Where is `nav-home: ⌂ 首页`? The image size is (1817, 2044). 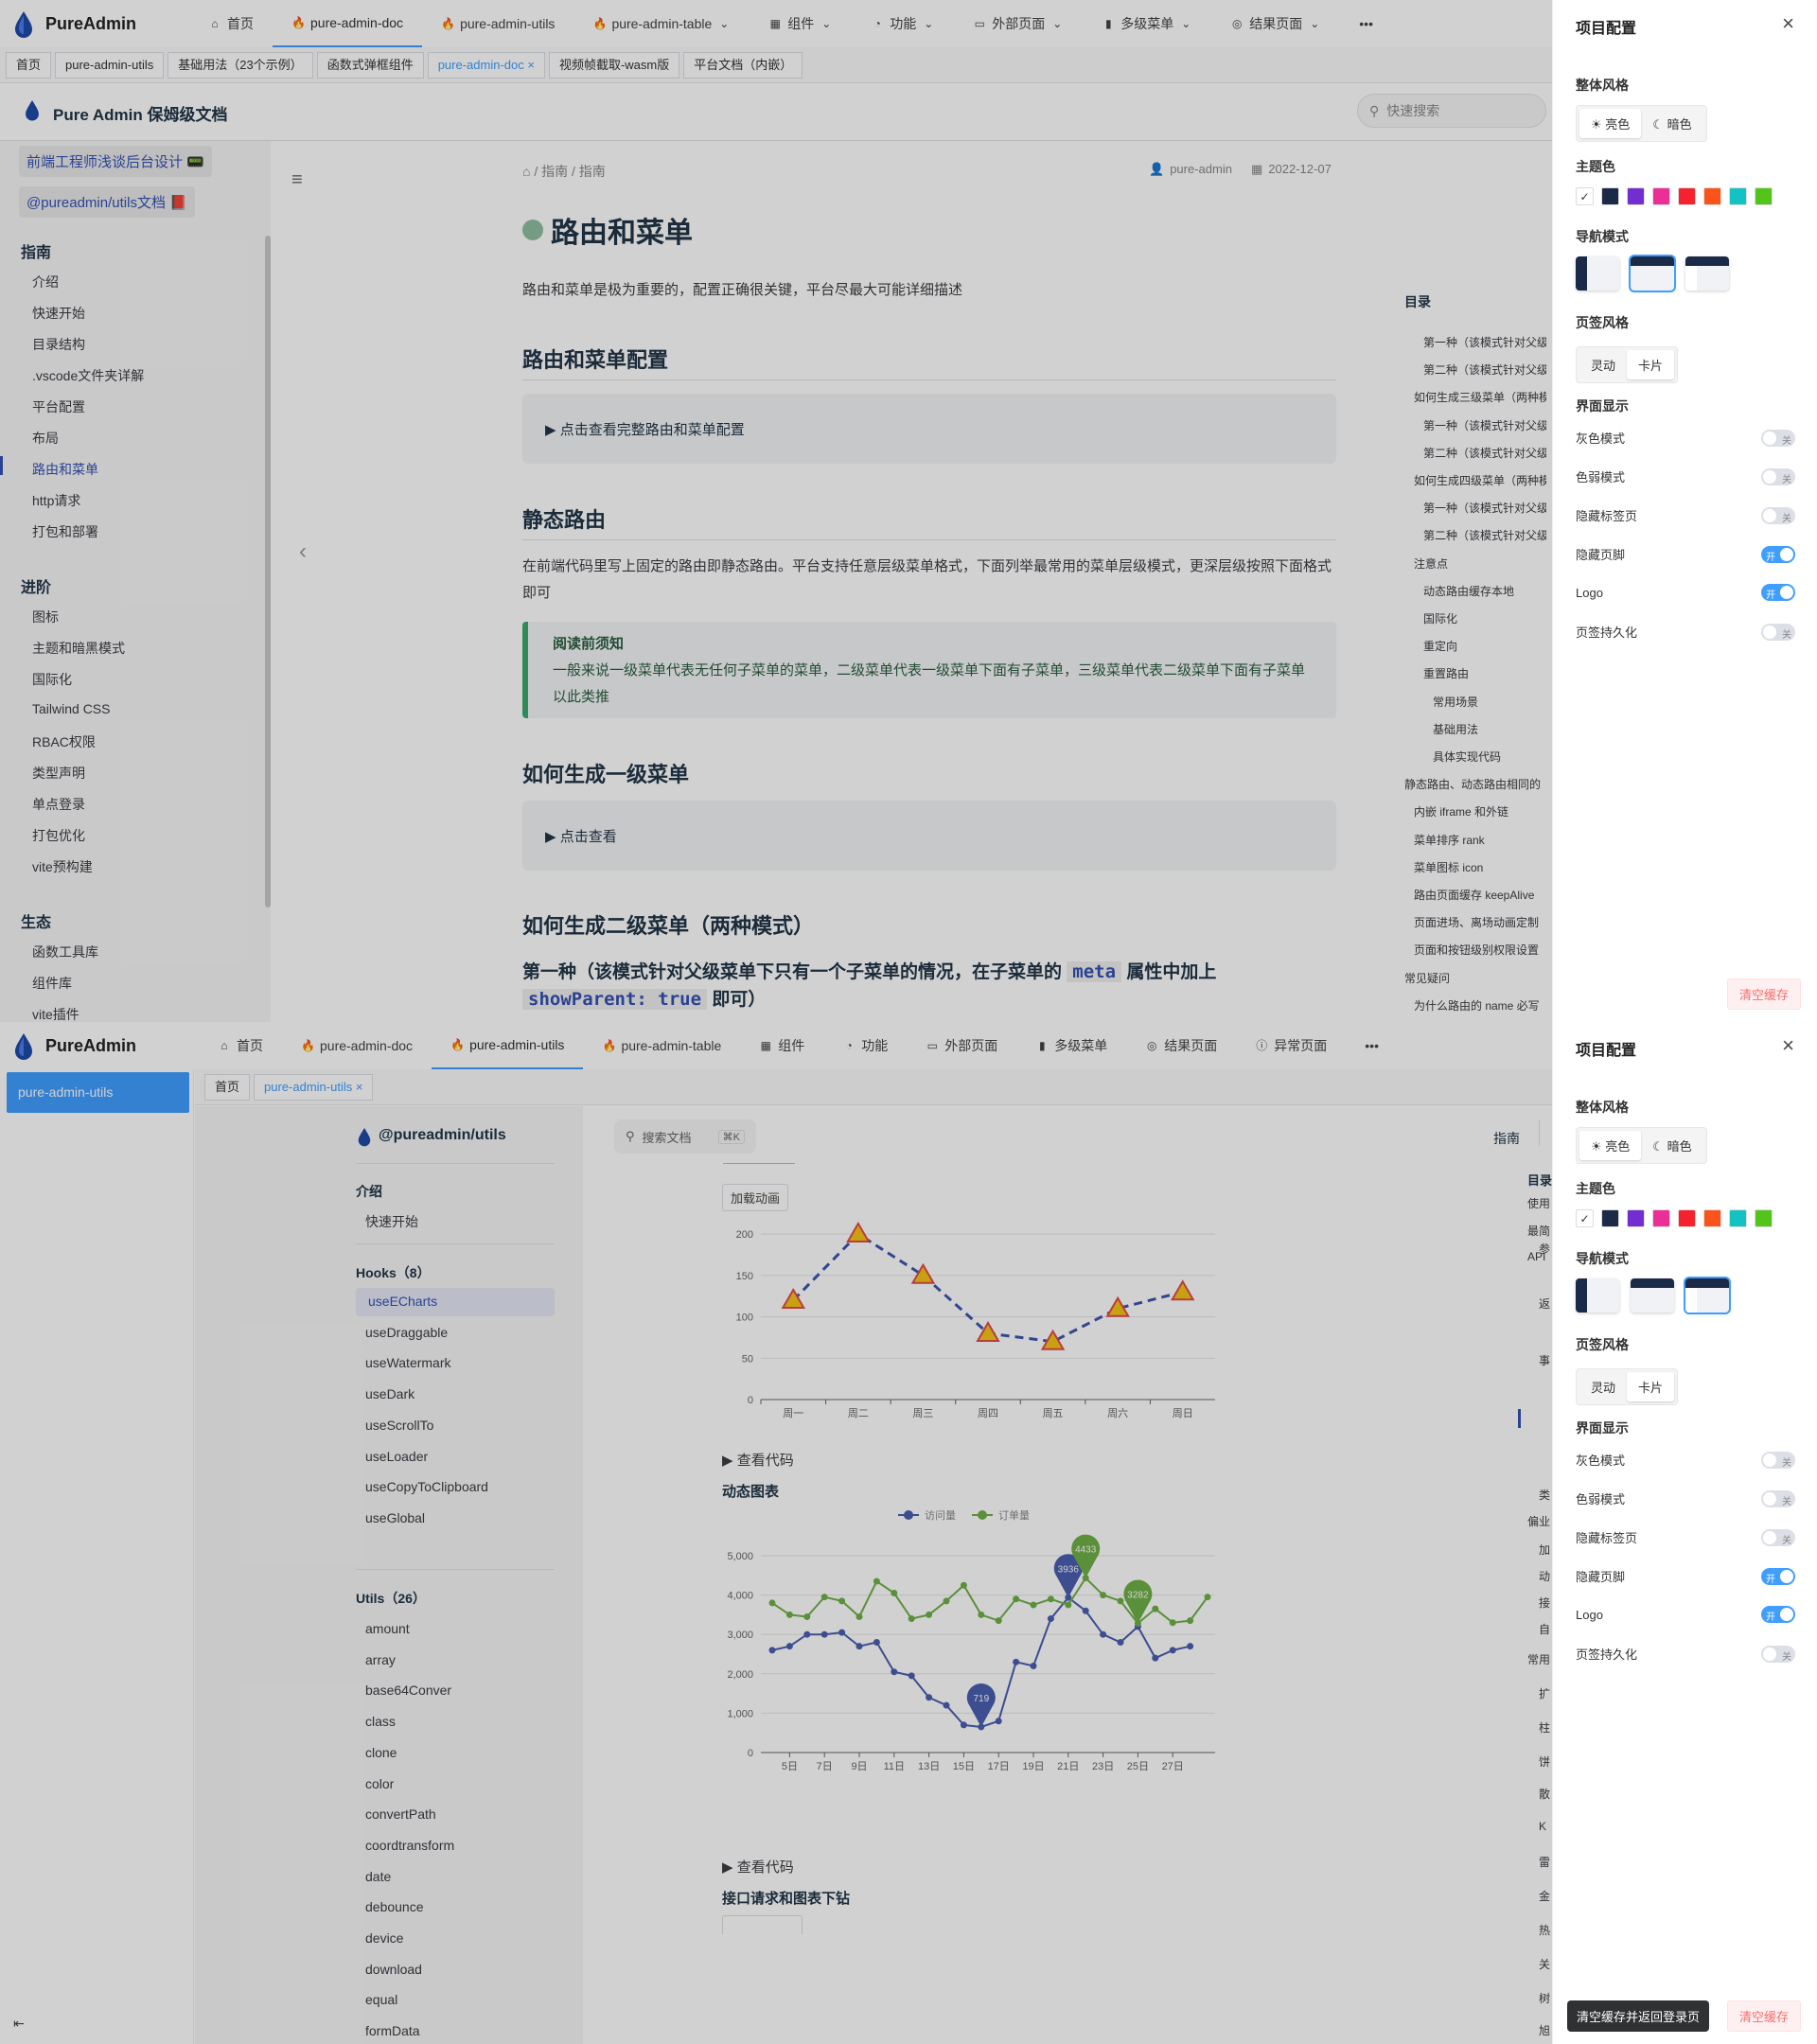
nav-home: ⌂ 首页 is located at coordinates (240, 1045).